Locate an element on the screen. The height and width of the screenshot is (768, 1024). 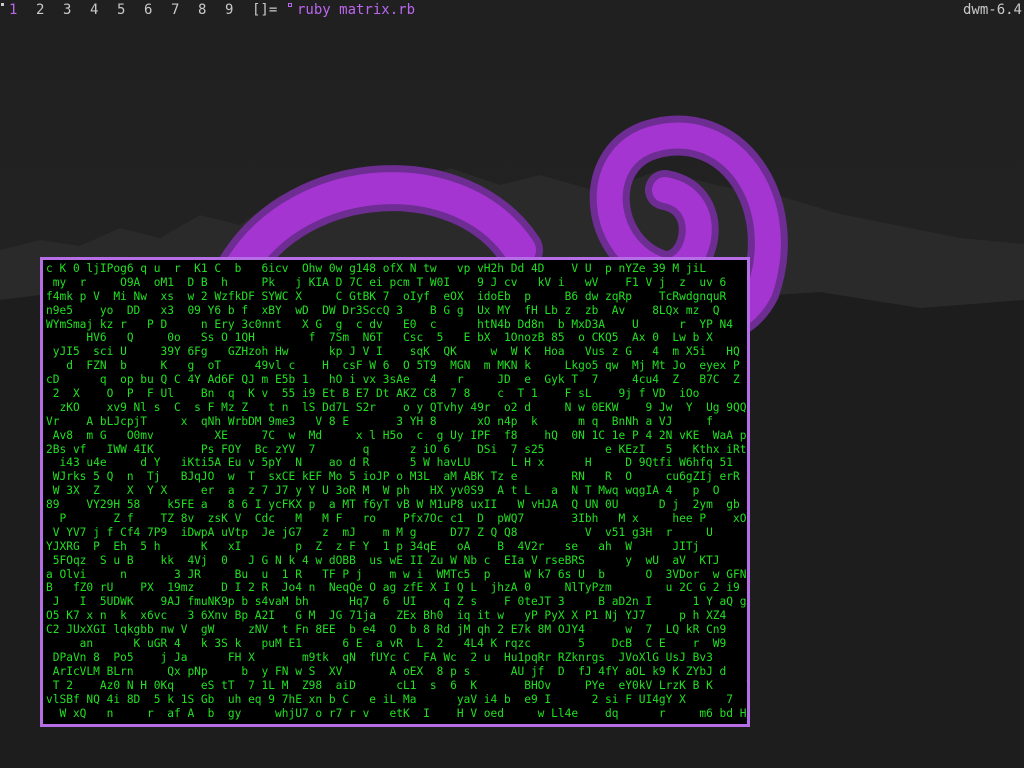
tag-1: 1 is located at coordinates (13, 10).